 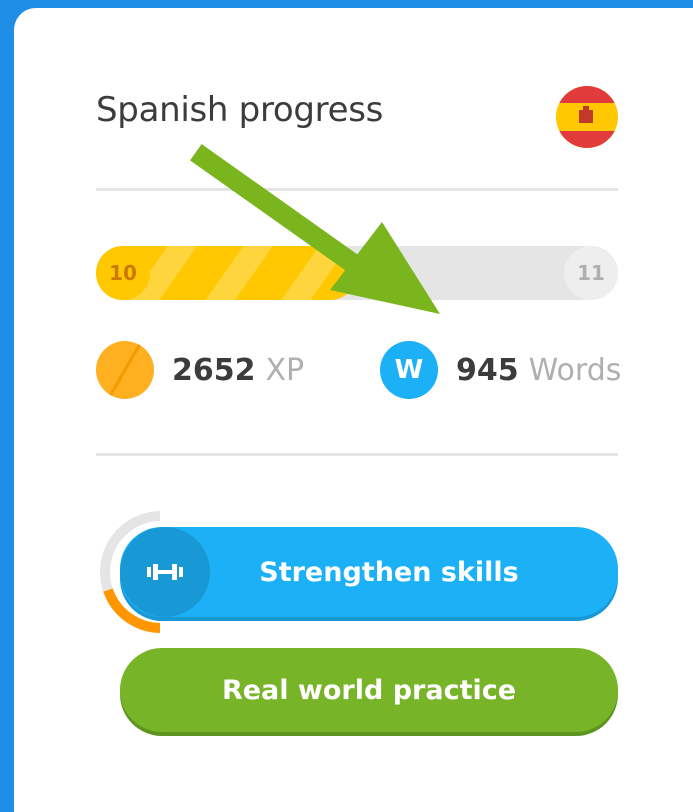 I want to click on level-progress-bar, so click(x=357, y=273).